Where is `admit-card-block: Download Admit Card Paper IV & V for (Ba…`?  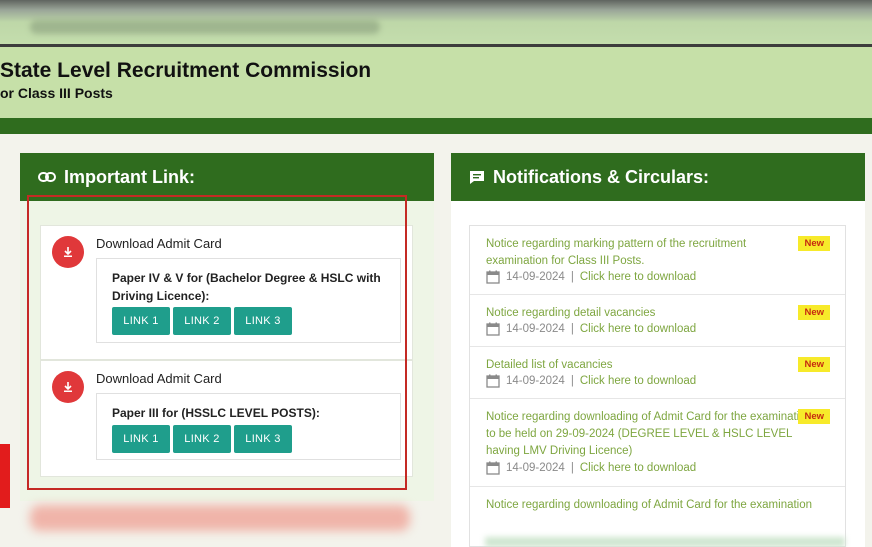
admit-card-block: Download Admit Card Paper IV & V for (Ba… is located at coordinates (226, 292).